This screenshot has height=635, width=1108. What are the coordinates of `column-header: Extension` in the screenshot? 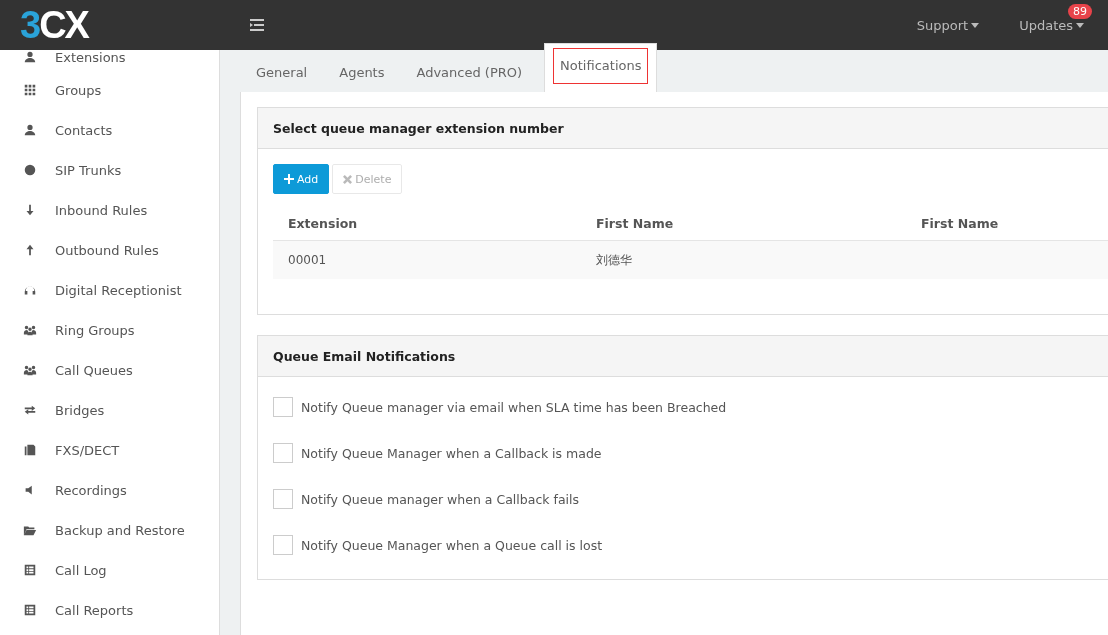 It's located at (323, 223).